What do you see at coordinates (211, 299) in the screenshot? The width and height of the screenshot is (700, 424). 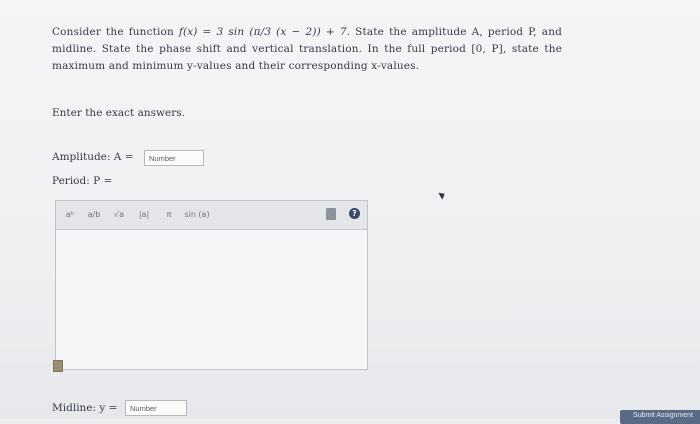 I see `math-input-area` at bounding box center [211, 299].